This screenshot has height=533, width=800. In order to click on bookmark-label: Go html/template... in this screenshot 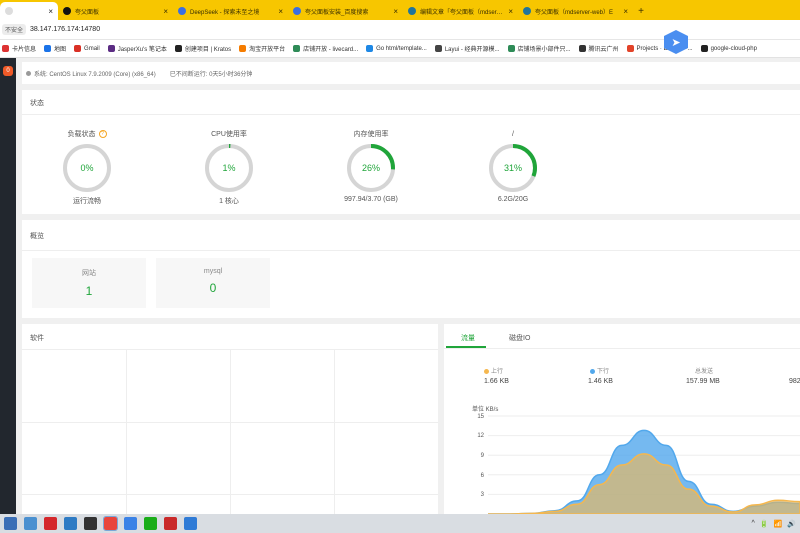, I will do `click(401, 48)`.